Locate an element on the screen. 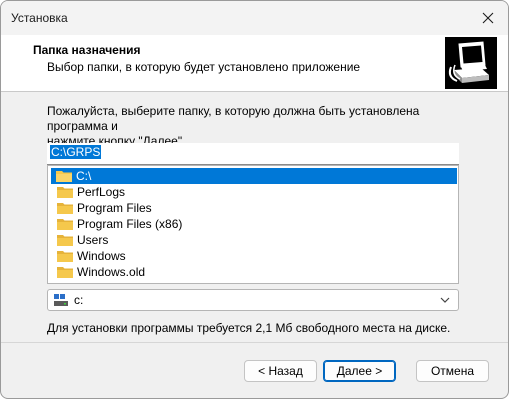 The width and height of the screenshot is (509, 399). close-button is located at coordinates (488, 18).